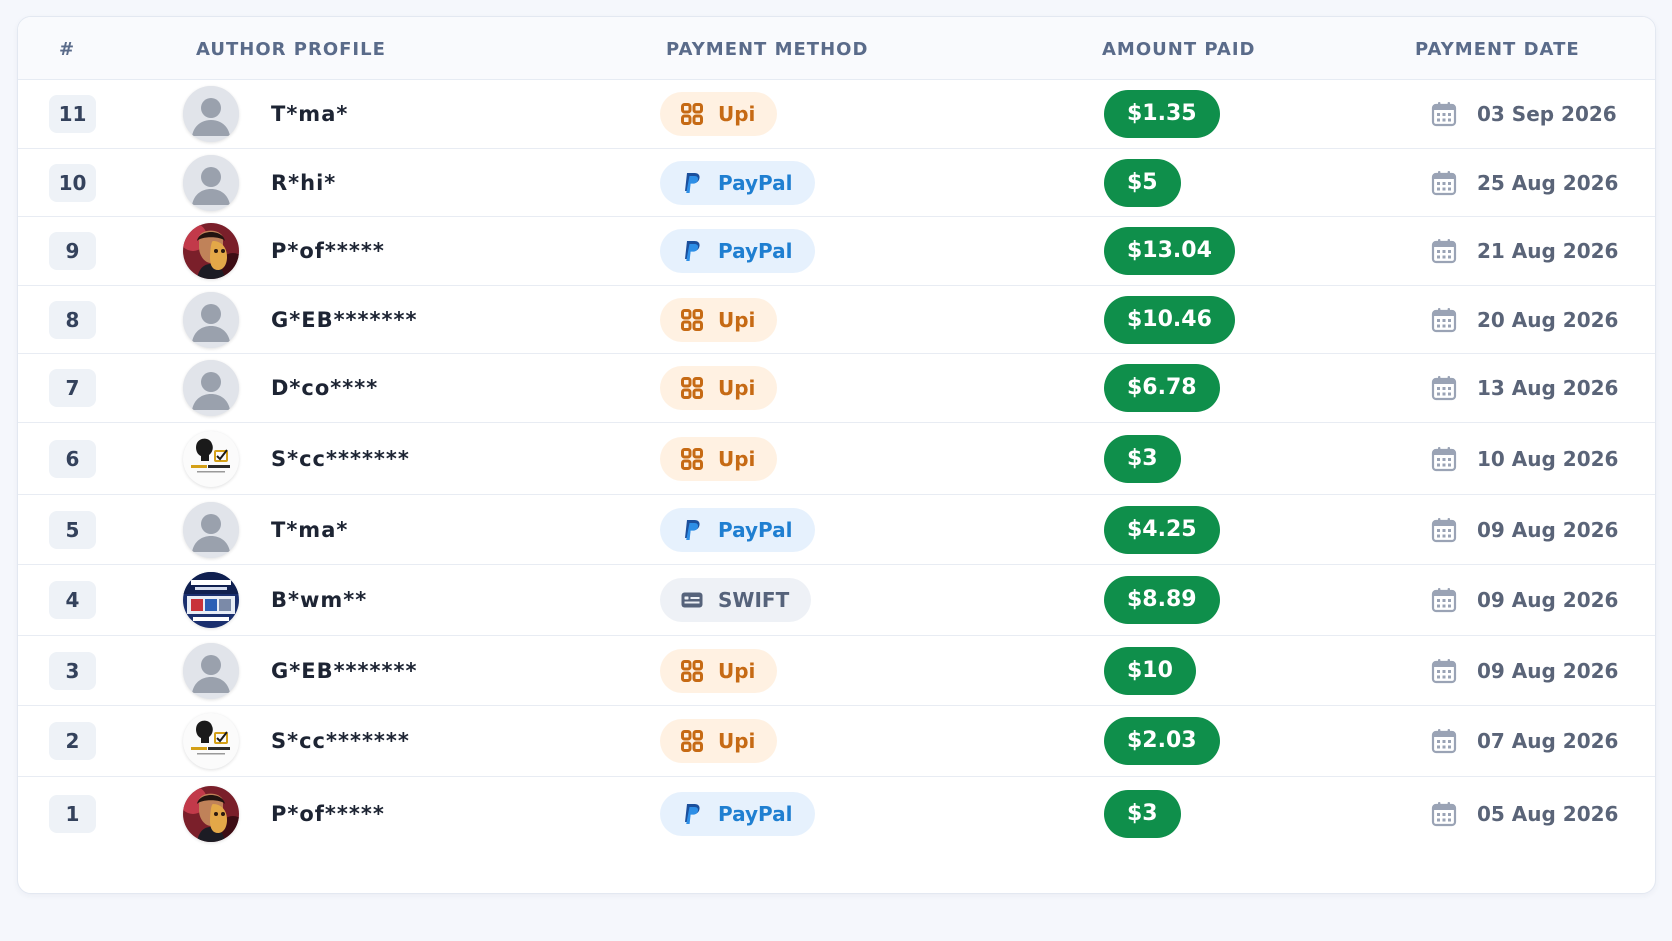 Image resolution: width=1672 pixels, height=941 pixels. I want to click on table-row: 5 T*ma* PayPal $4.25 09 Aug 2026, so click(836, 530).